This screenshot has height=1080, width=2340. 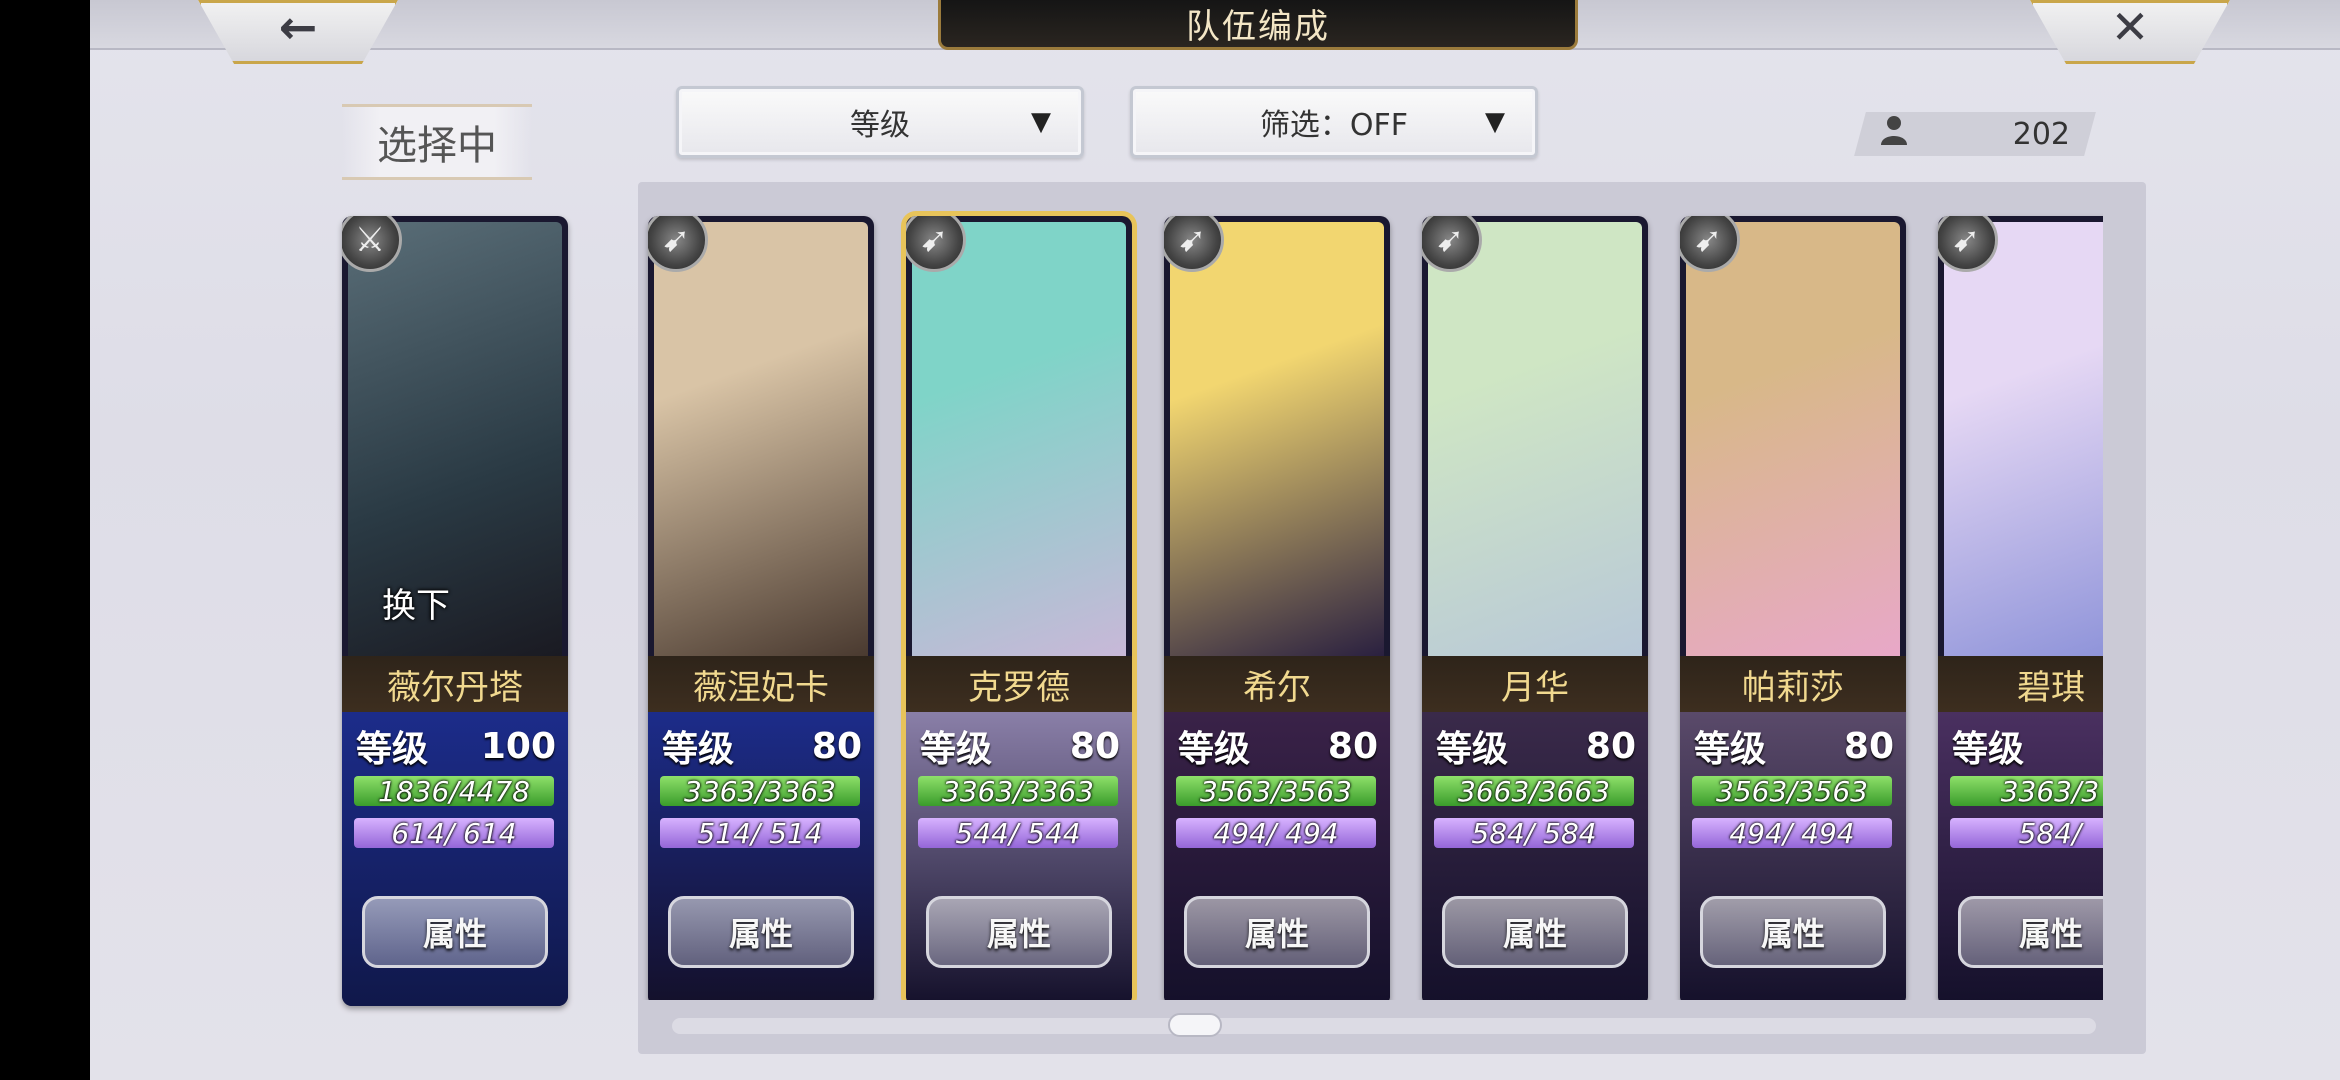 I want to click on character-stats: 等级 80 3363/3363 514/ 514 属性, so click(x=761, y=856).